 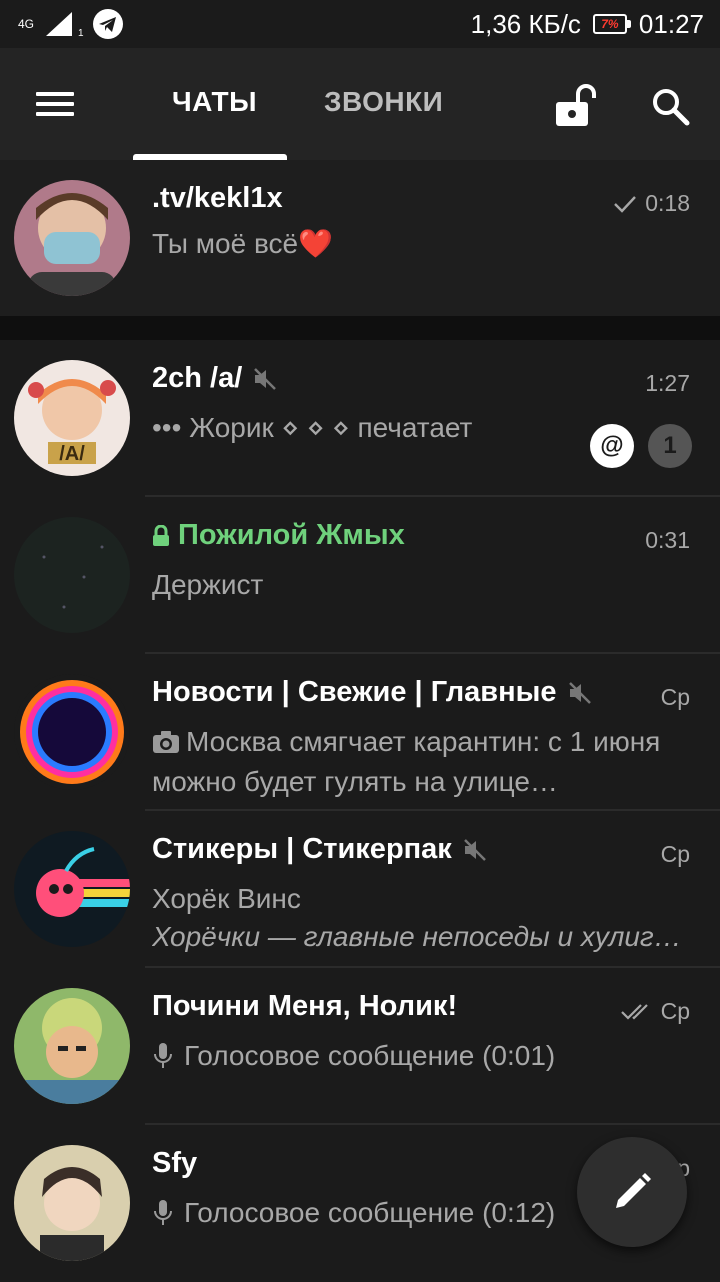 I want to click on chat-message: Ты моё всё❤️, so click(x=242, y=243).